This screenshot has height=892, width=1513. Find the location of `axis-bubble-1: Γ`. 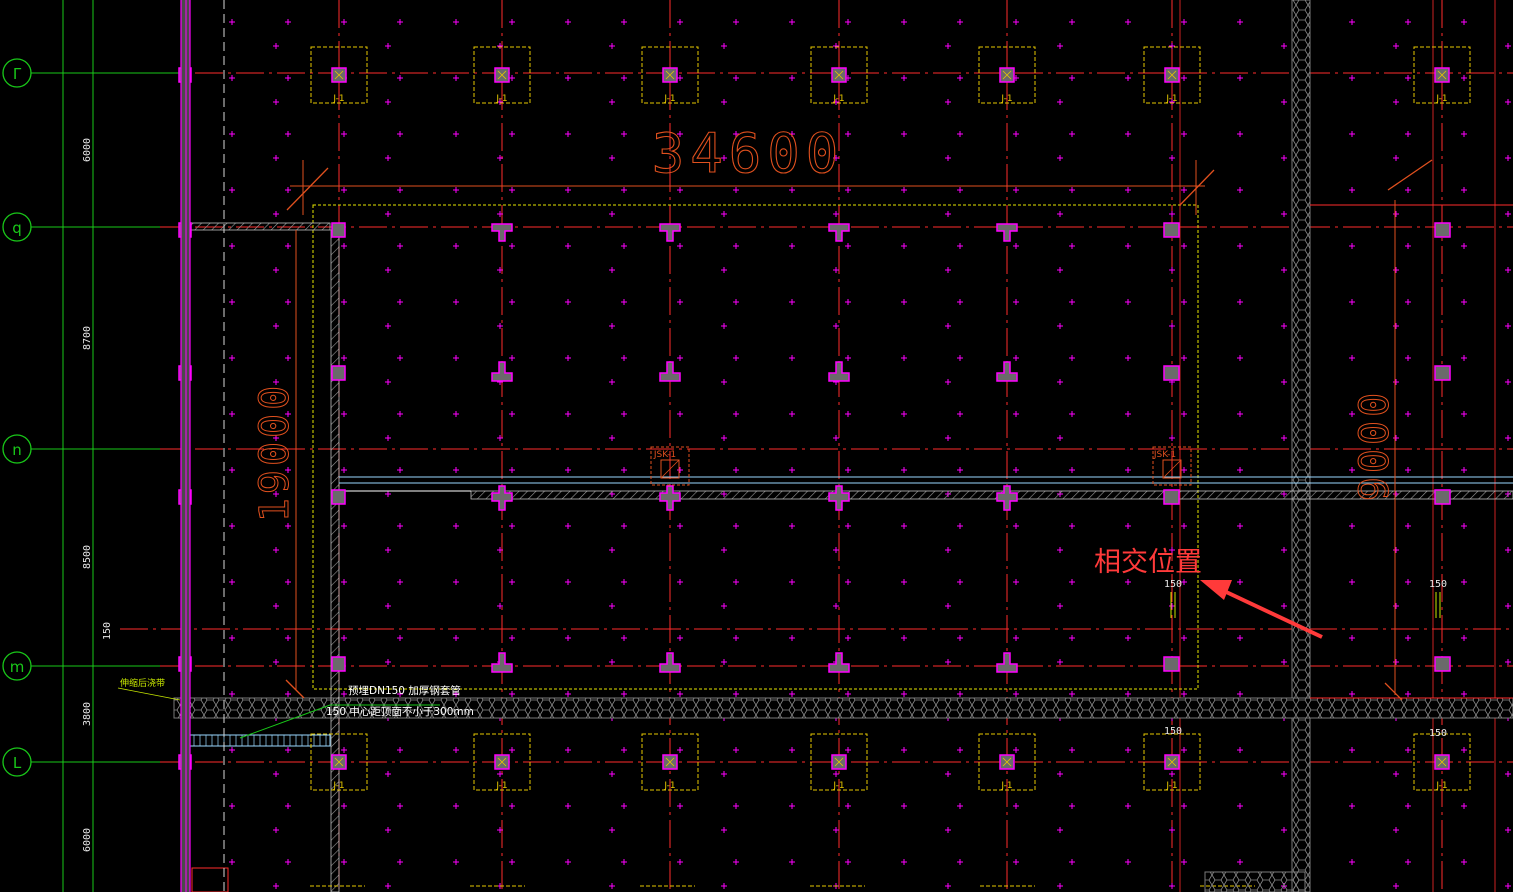

axis-bubble-1: Γ is located at coordinates (17, 73).